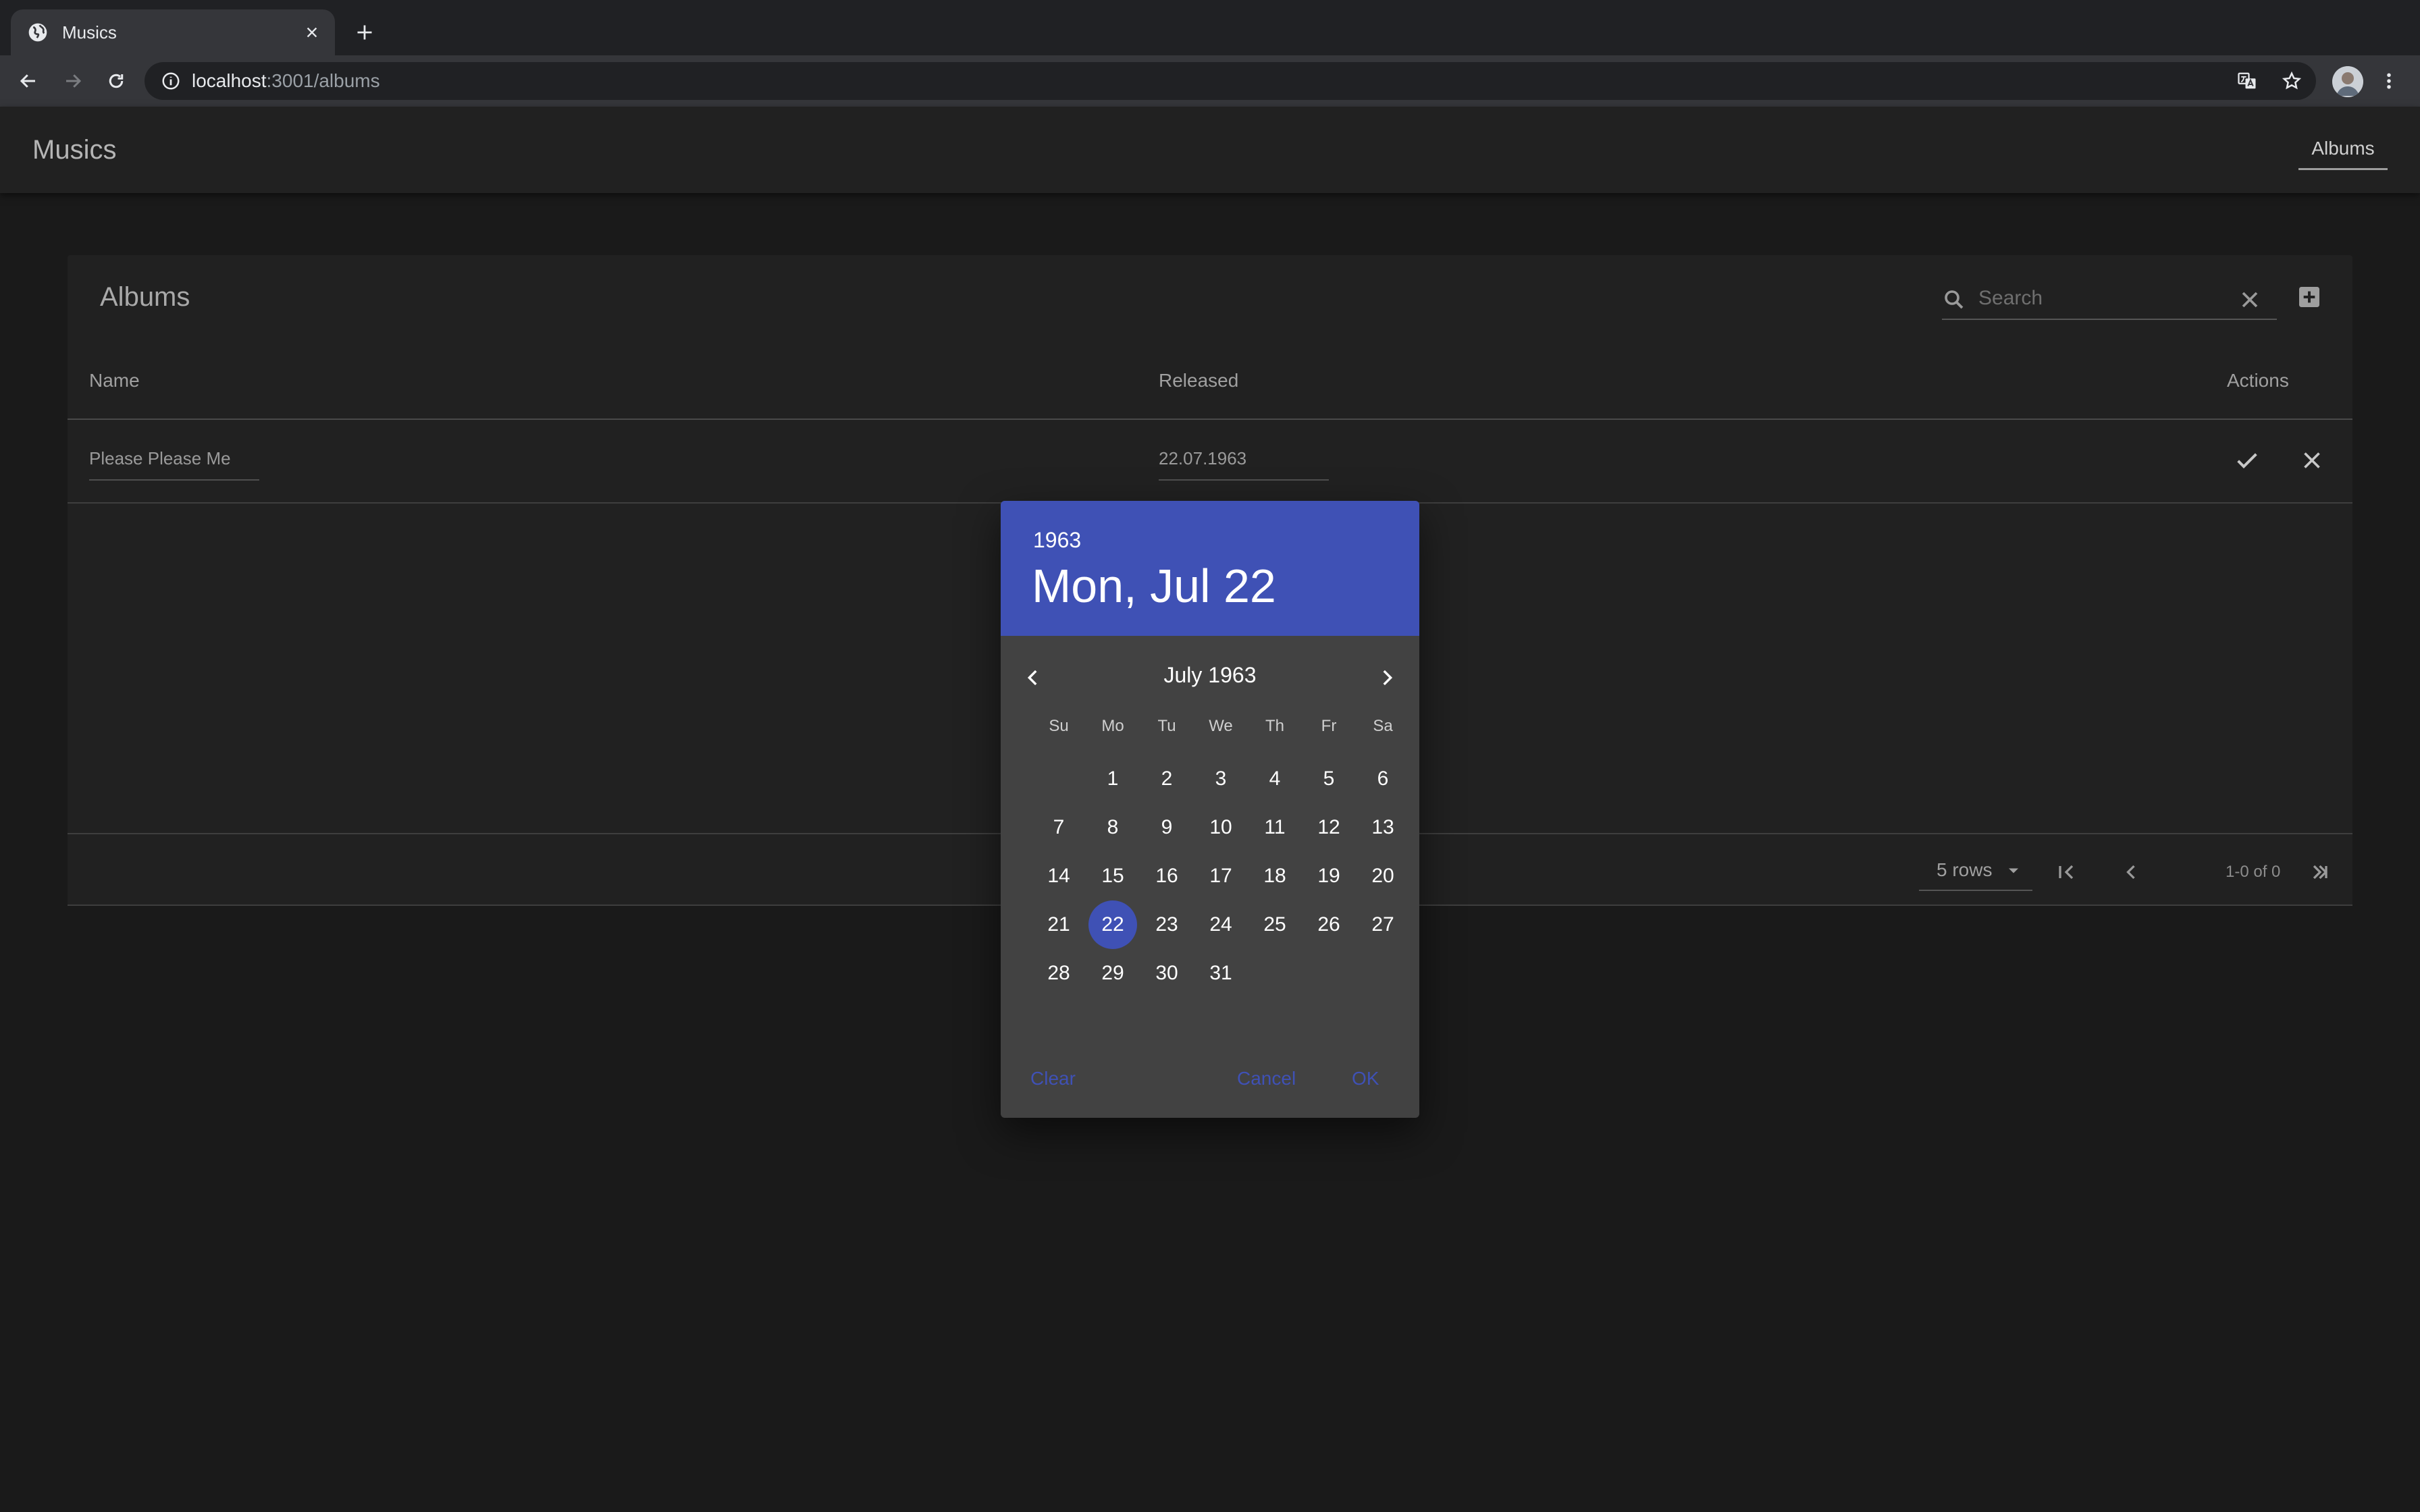 This screenshot has width=2420, height=1512. What do you see at coordinates (1275, 876) in the screenshot?
I see `day-cell: 18` at bounding box center [1275, 876].